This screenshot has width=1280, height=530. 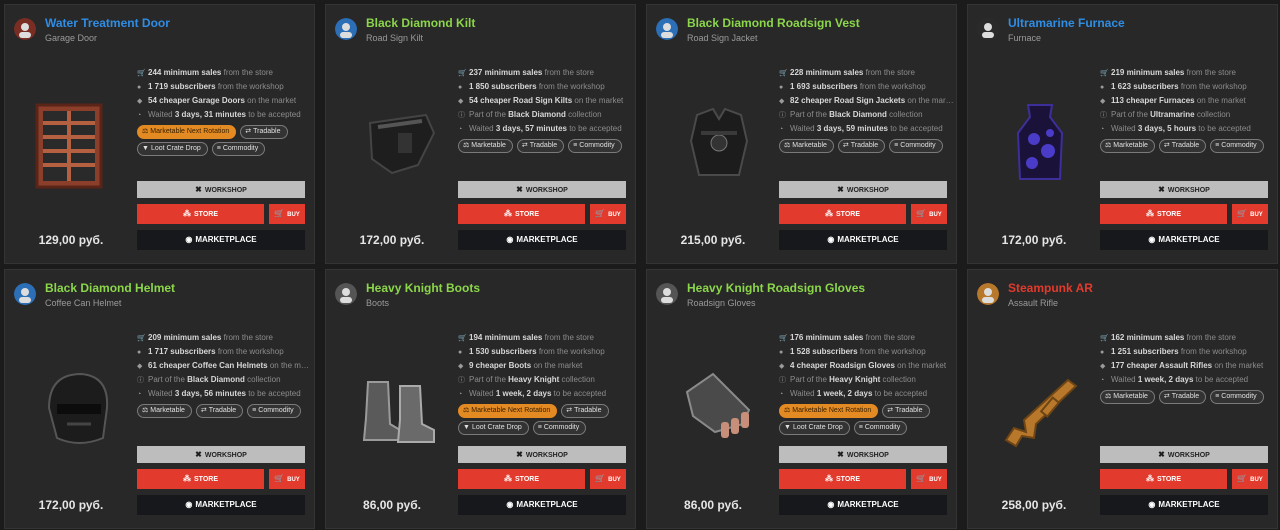 I want to click on item-subtitle: Road Sign Kilt, so click(x=395, y=38).